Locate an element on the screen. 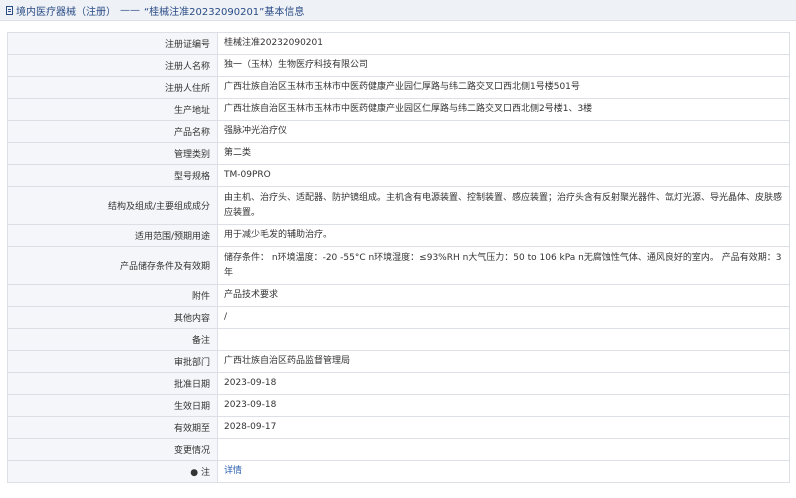 Image resolution: width=796 pixels, height=498 pixels. table-row: 型号规格 TM-09PRO is located at coordinates (398, 175).